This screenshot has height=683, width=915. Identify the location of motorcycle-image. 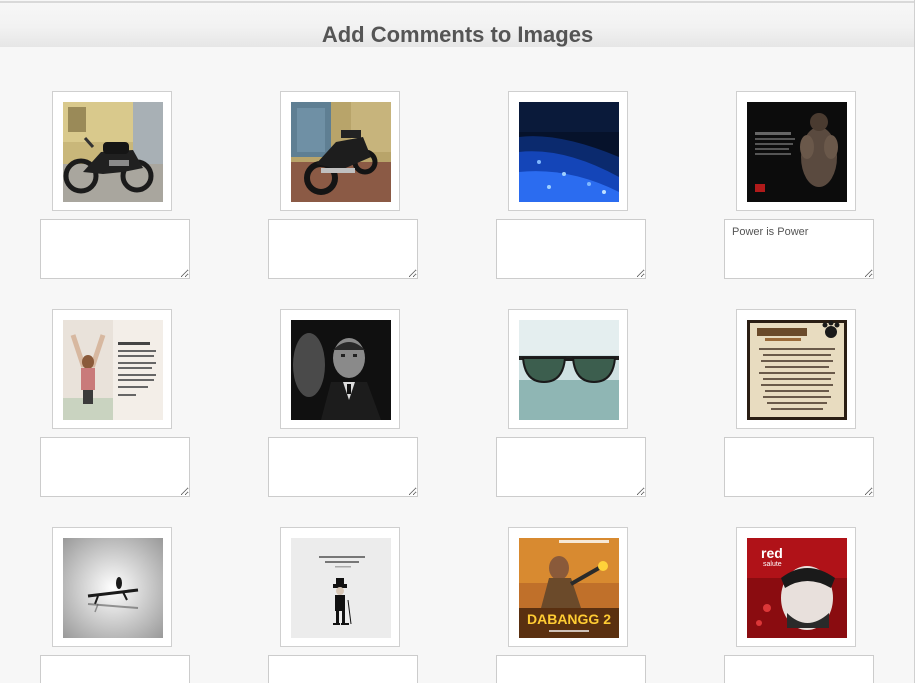
(113, 152).